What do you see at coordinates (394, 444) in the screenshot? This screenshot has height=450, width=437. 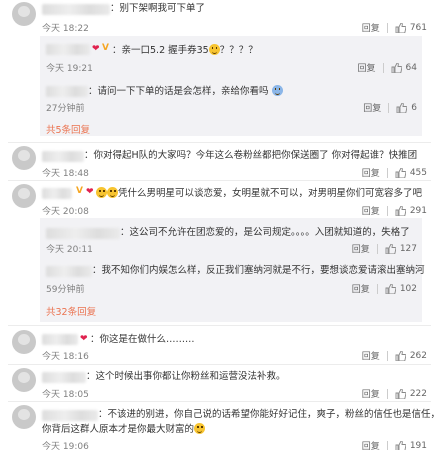 I see `comment-actions: 回复 191` at bounding box center [394, 444].